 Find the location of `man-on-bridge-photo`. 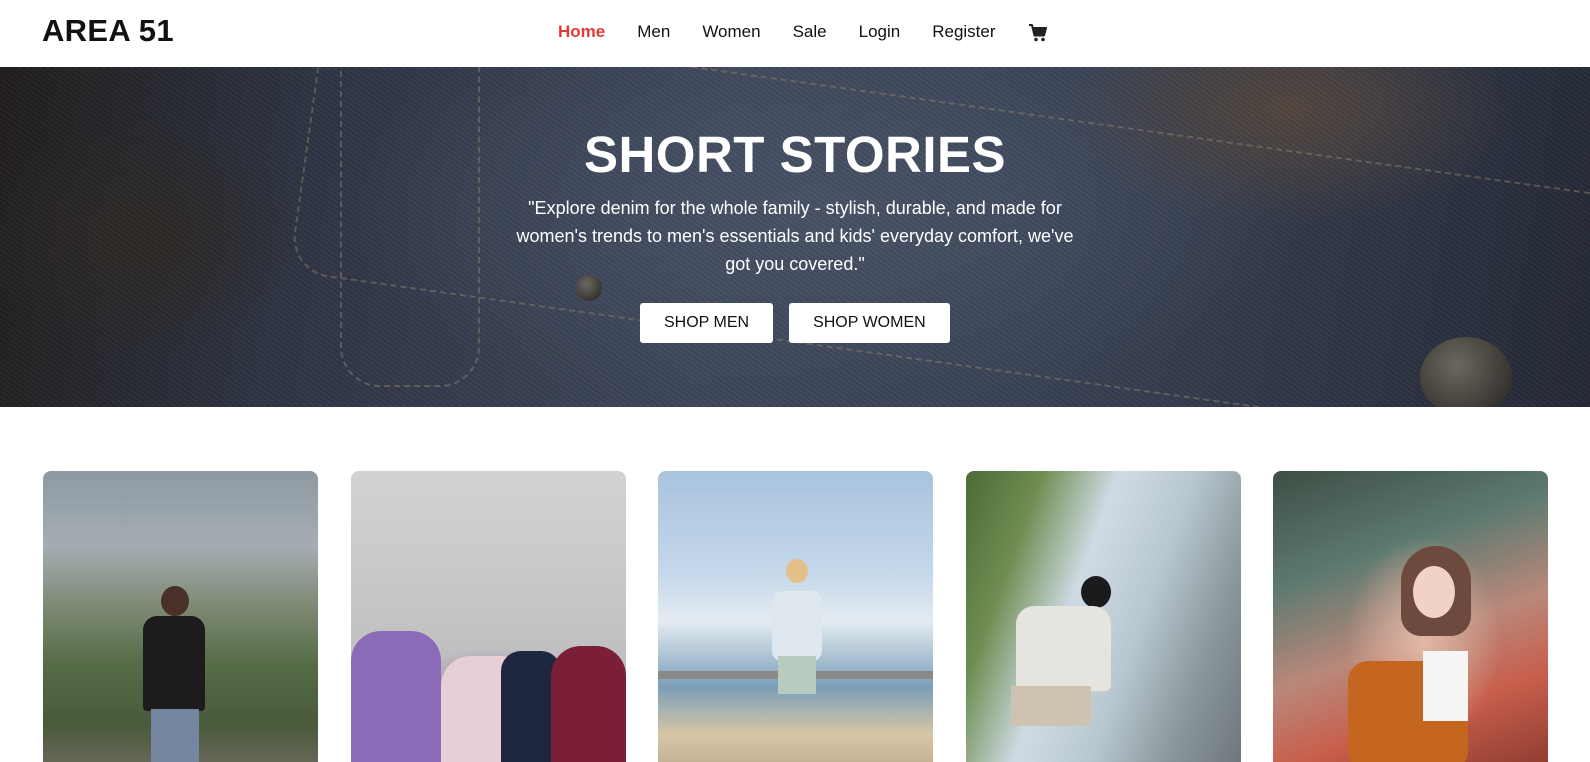

man-on-bridge-photo is located at coordinates (1103, 616).